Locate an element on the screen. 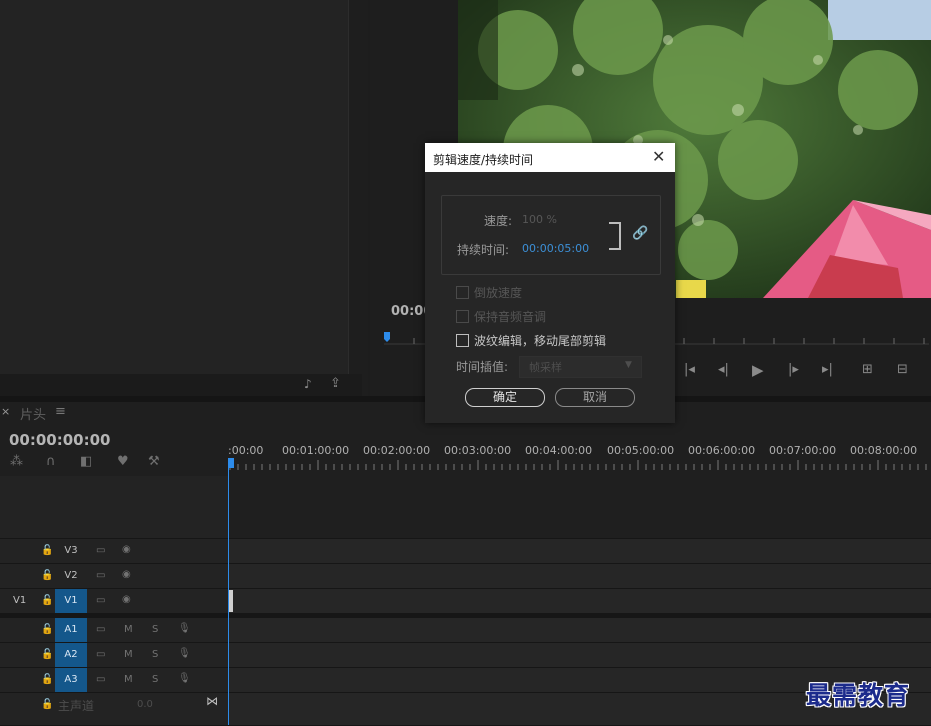 The width and height of the screenshot is (931, 726). cancel-button: 取消 is located at coordinates (595, 397).